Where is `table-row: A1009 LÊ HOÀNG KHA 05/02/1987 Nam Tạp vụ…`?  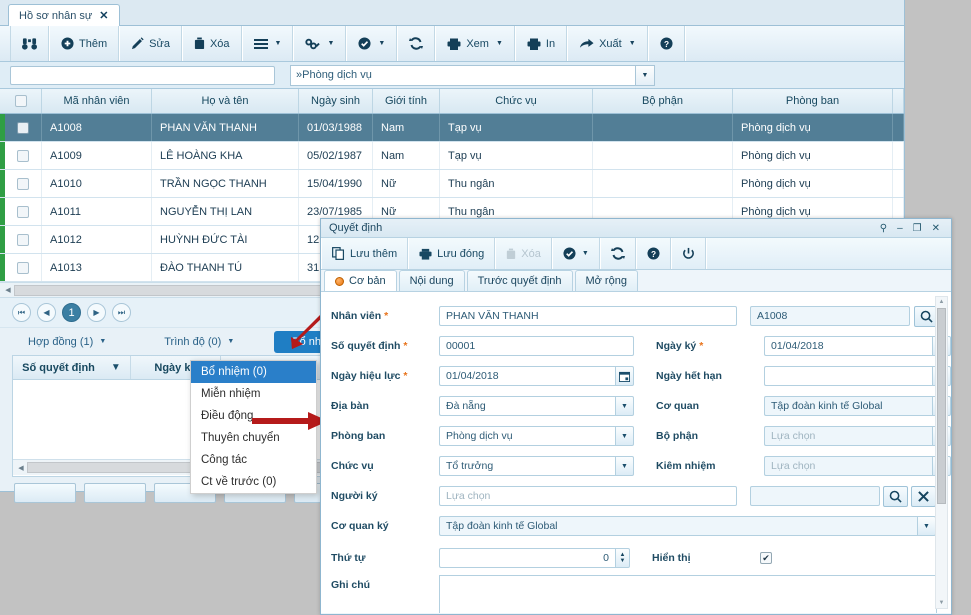 table-row: A1009 LÊ HOÀNG KHA 05/02/1987 Nam Tạp vụ… is located at coordinates (452, 156).